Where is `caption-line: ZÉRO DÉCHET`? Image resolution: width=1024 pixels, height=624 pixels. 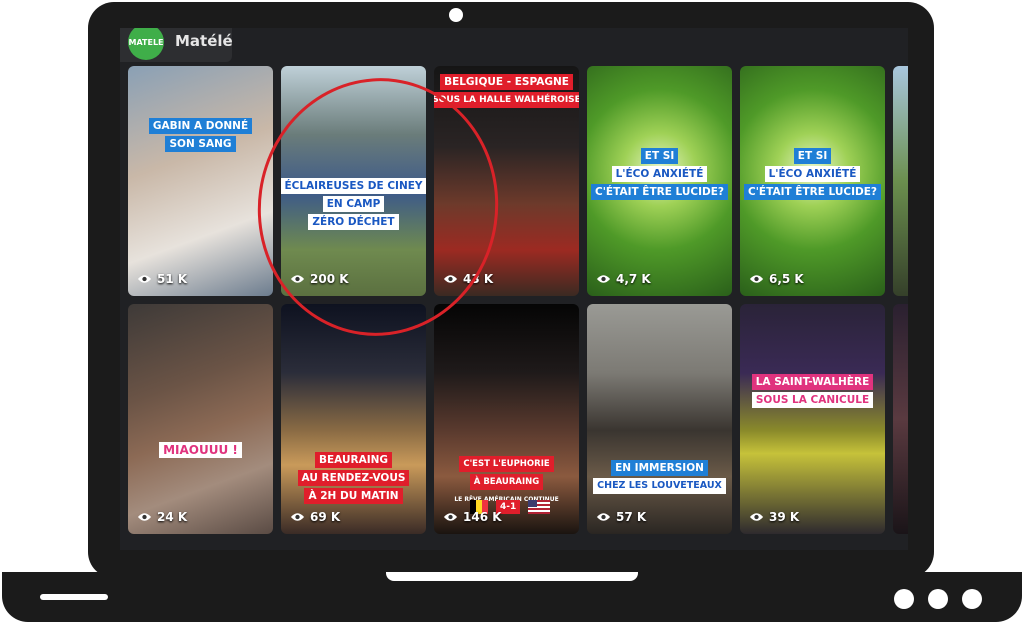
caption-line: ZÉRO DÉCHET is located at coordinates (353, 222).